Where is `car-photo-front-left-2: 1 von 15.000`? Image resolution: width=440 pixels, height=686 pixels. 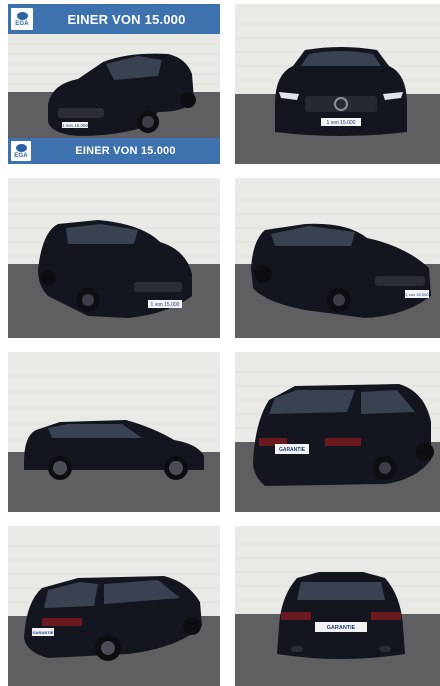 car-photo-front-left-2: 1 von 15.000 is located at coordinates (114, 258).